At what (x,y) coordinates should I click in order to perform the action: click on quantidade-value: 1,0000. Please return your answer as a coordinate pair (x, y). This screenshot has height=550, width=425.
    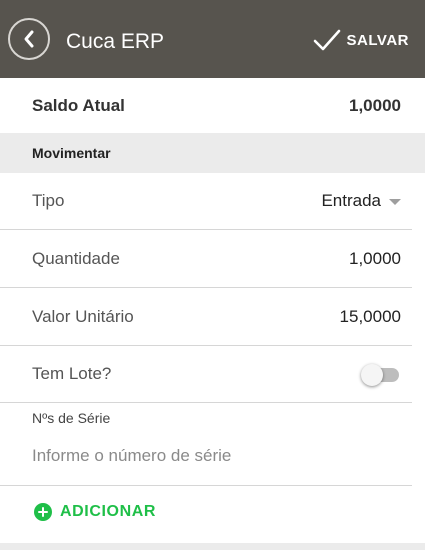
    Looking at the image, I should click on (375, 259).